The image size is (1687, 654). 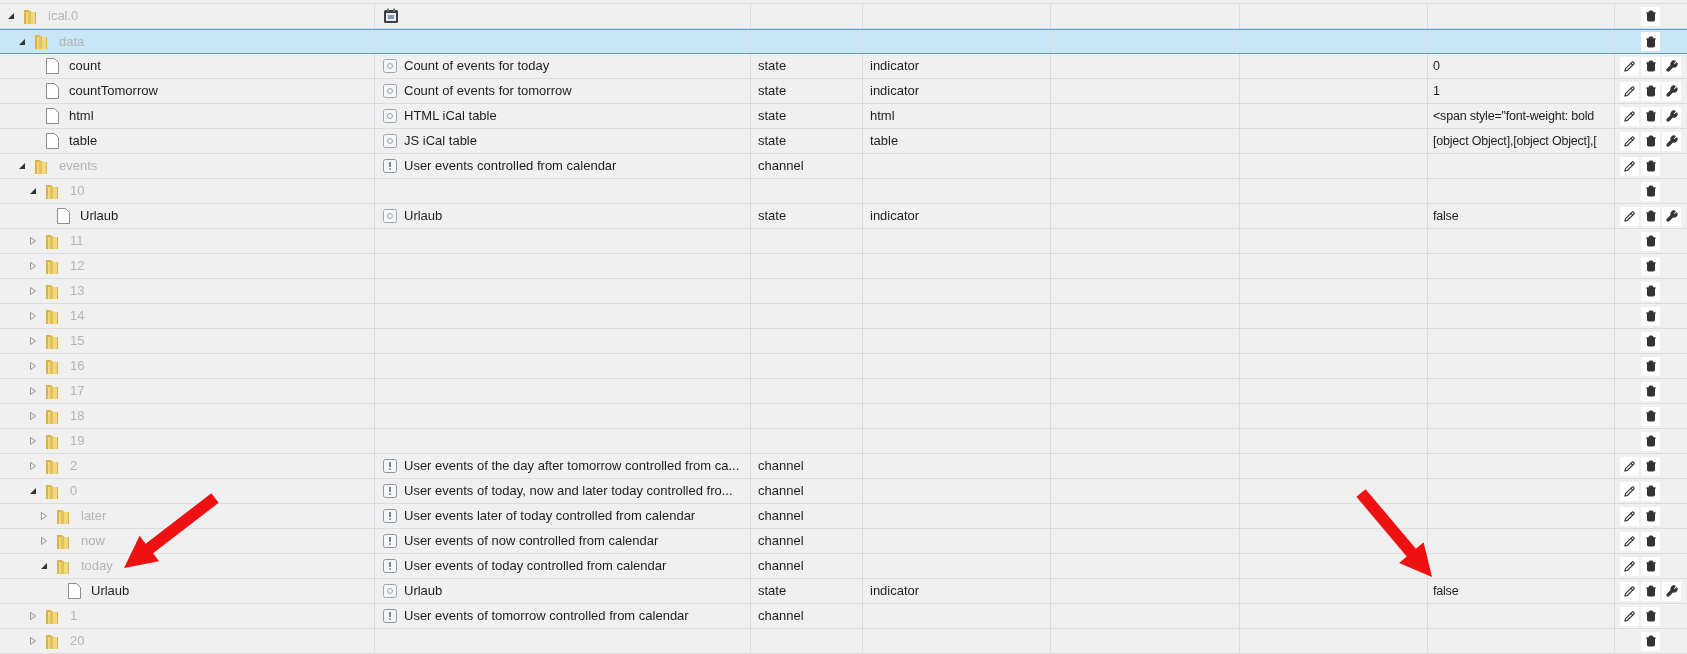 What do you see at coordinates (391, 16) in the screenshot?
I see `calendar-icon` at bounding box center [391, 16].